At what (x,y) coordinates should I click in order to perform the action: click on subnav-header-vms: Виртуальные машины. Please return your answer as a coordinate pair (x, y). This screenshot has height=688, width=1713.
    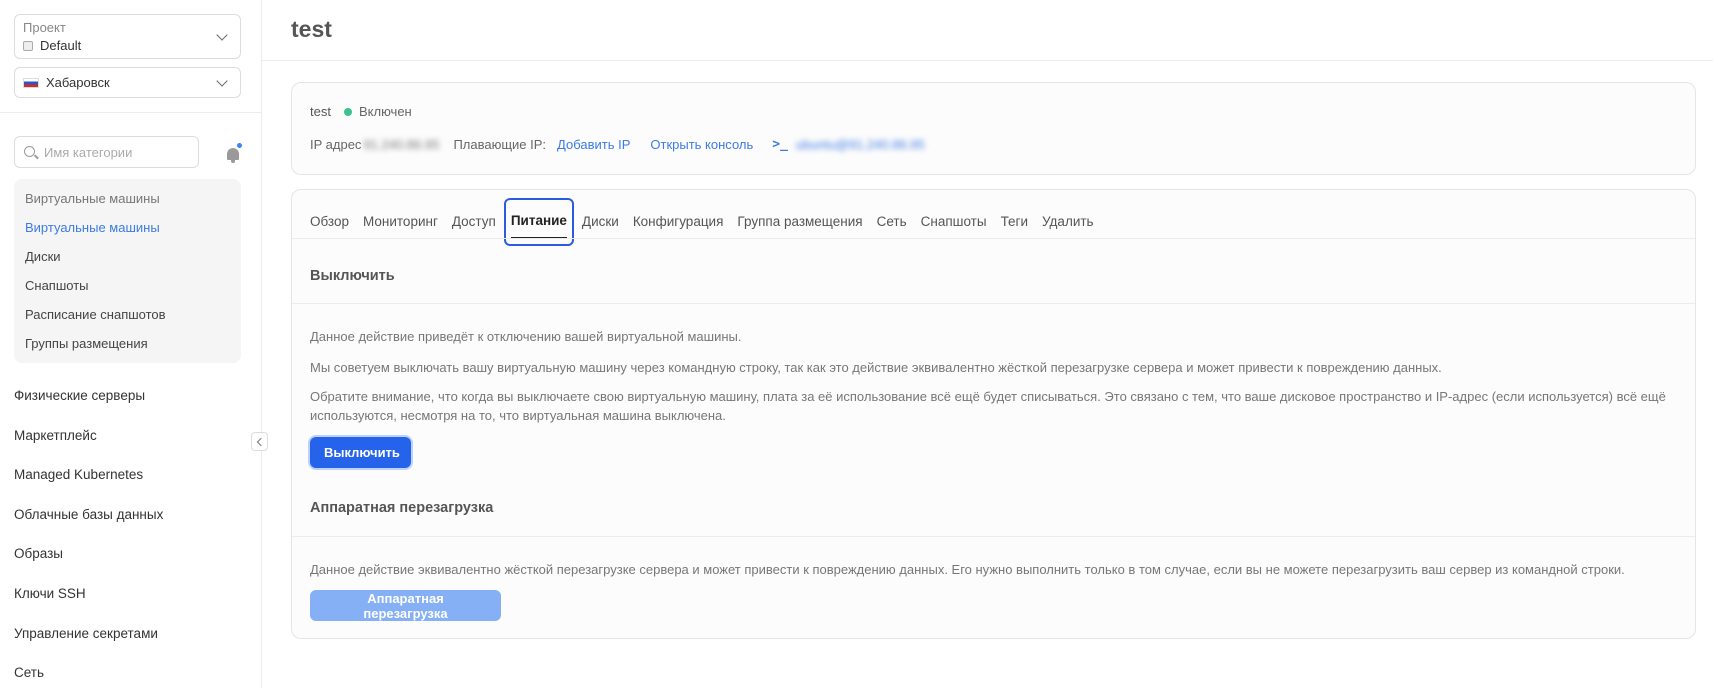
    Looking at the image, I should click on (127, 198).